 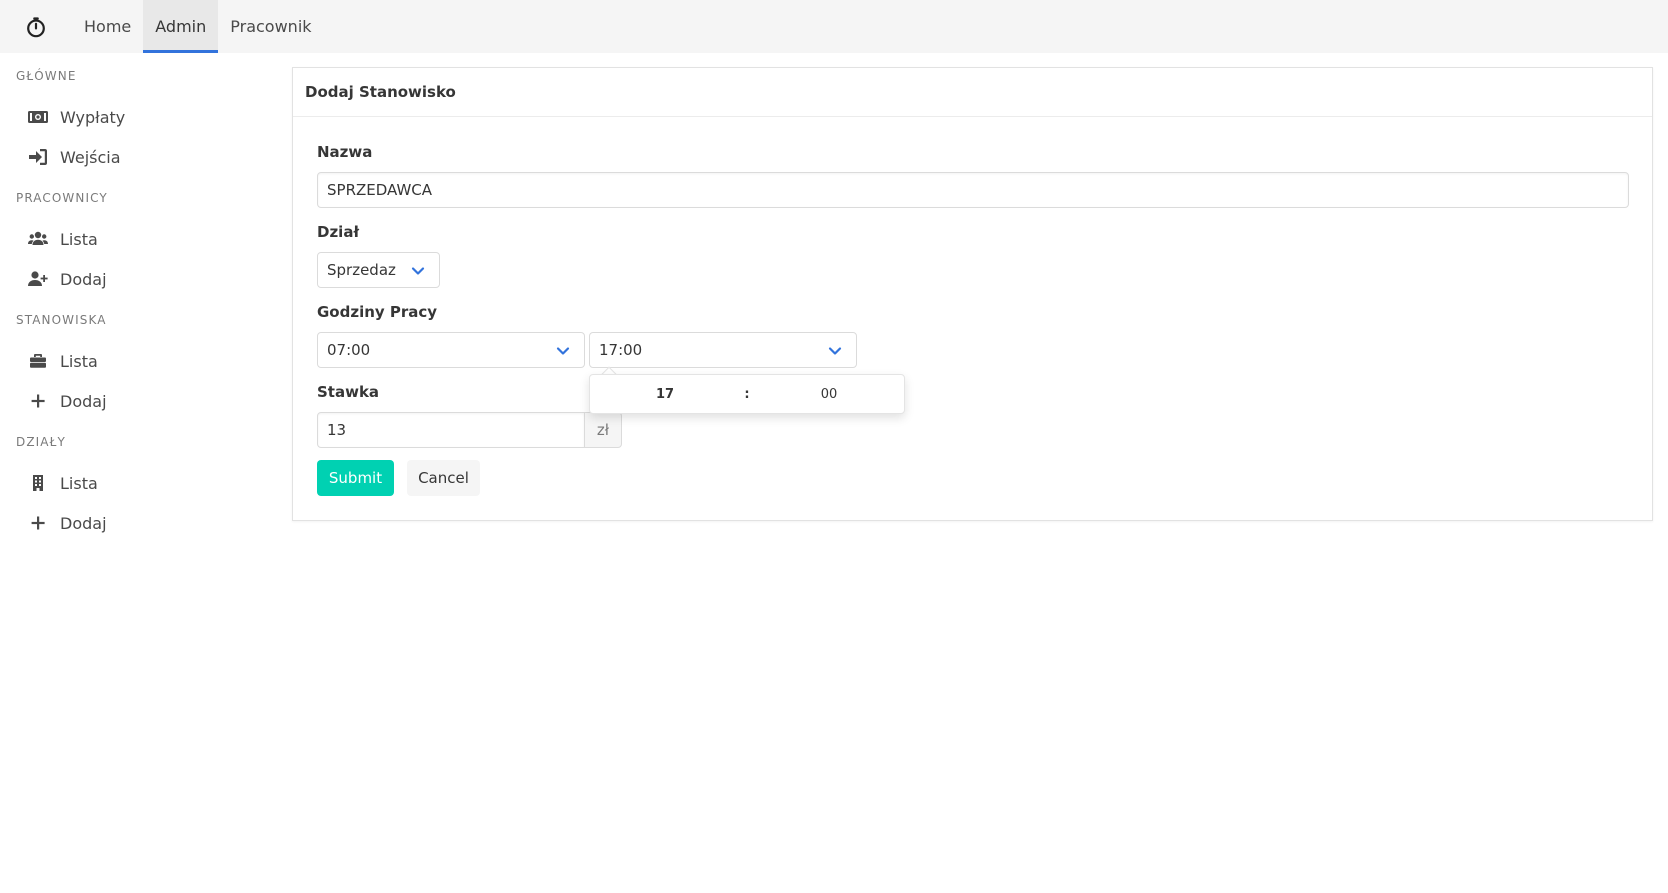 What do you see at coordinates (377, 312) in the screenshot?
I see `work-hours-label: Godziny Pracy` at bounding box center [377, 312].